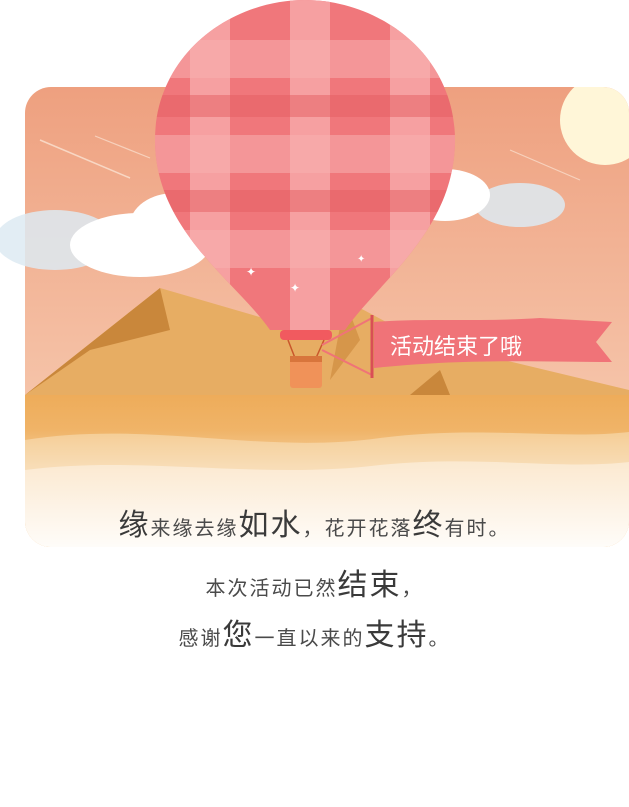 The height and width of the screenshot is (807, 629). Describe the element at coordinates (396, 635) in the screenshot. I see `message-segment: 支持` at that location.